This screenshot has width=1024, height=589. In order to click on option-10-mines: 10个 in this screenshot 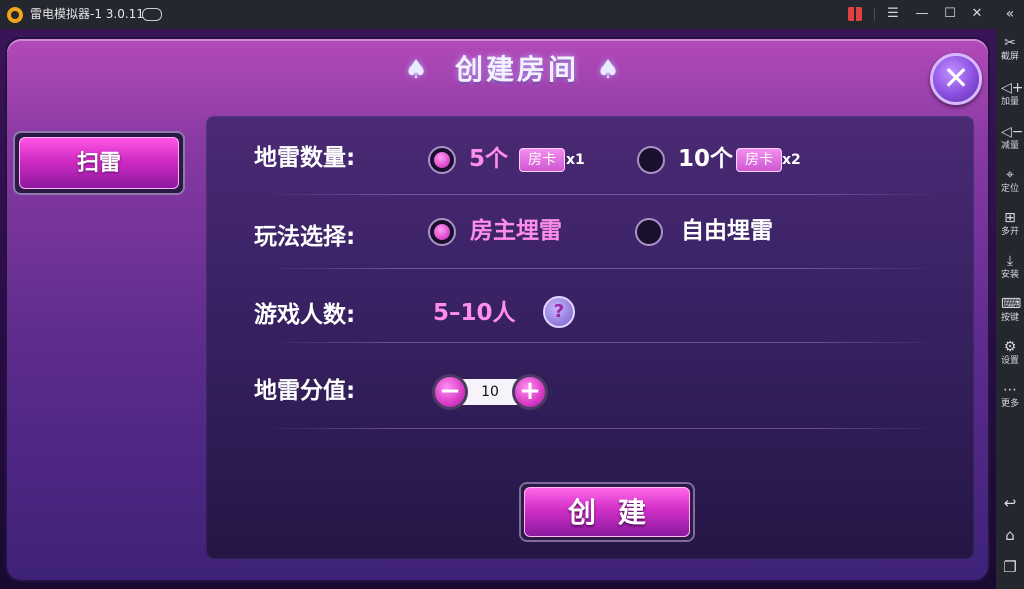, I will do `click(705, 159)`.